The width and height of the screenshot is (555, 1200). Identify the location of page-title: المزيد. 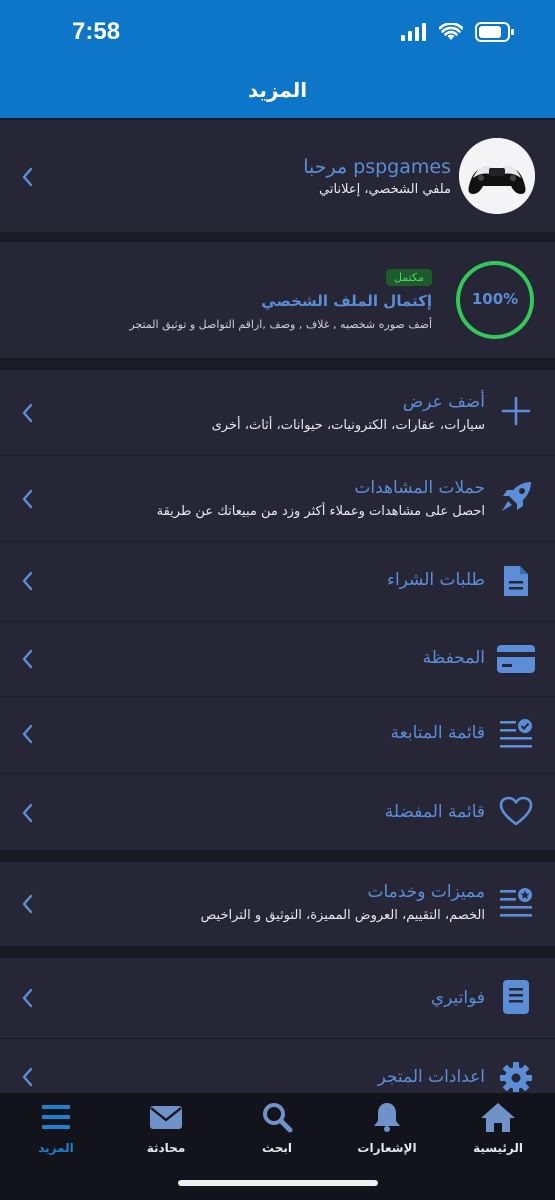
(277, 90).